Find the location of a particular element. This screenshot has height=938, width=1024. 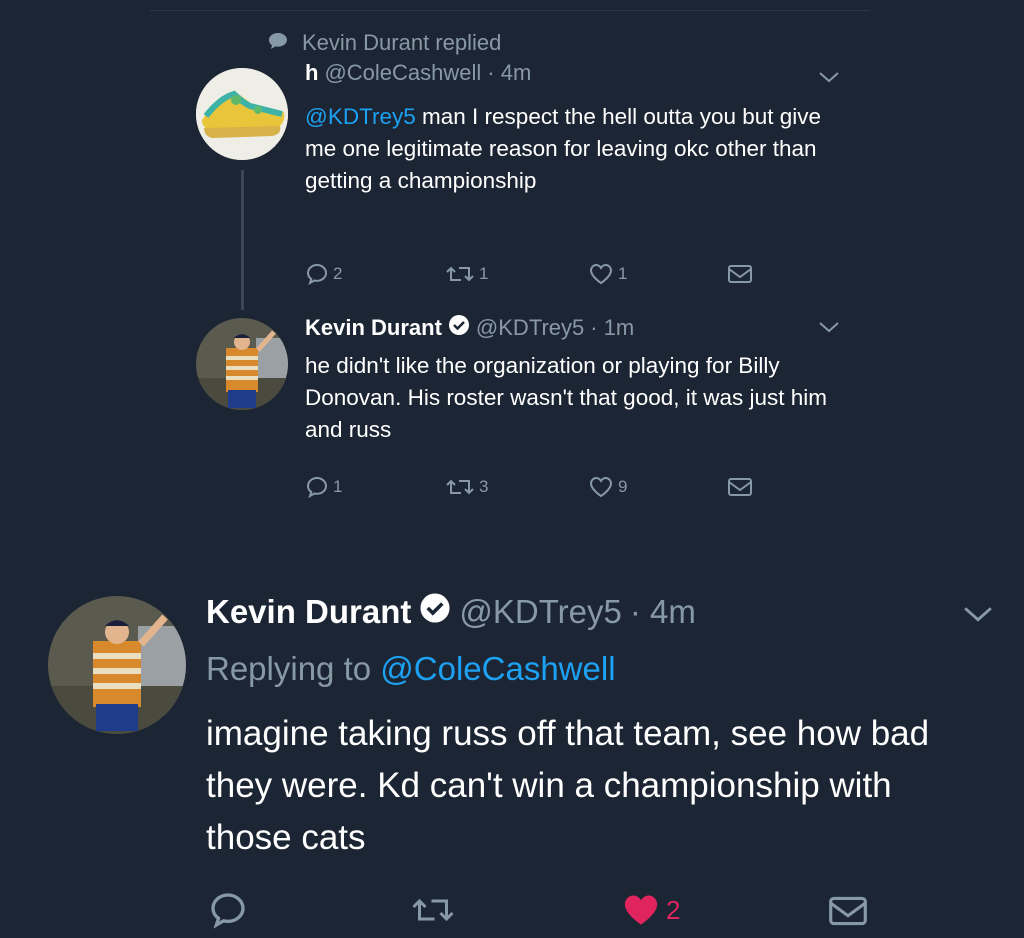

tweet2-display-name: Kevin Durant is located at coordinates (373, 328).